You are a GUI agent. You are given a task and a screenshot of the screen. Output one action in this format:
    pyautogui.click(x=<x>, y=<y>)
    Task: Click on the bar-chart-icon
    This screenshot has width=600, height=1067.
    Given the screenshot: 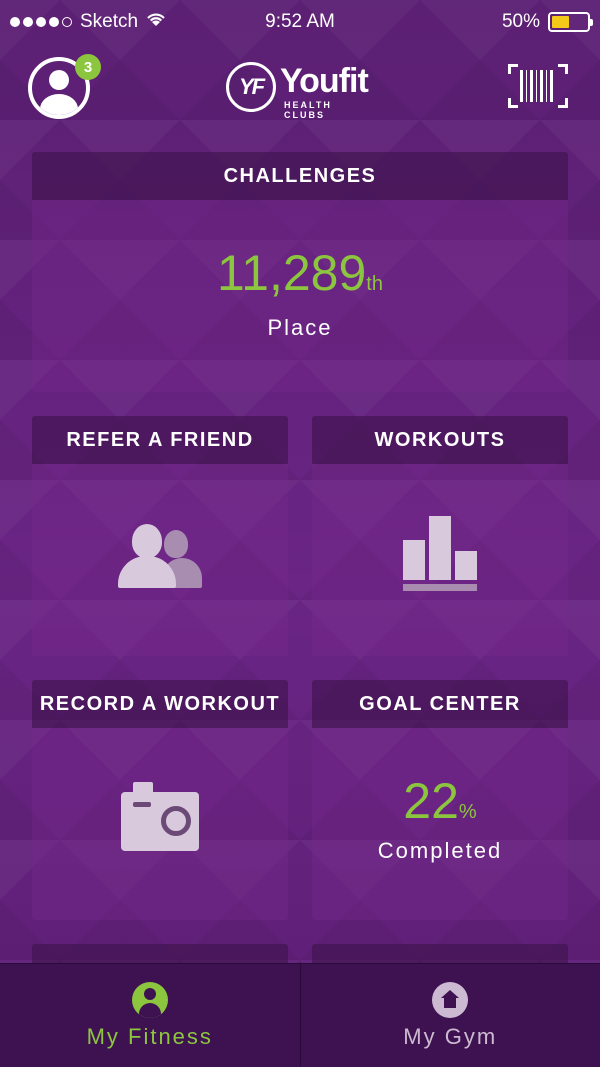 What is the action you would take?
    pyautogui.click(x=440, y=554)
    